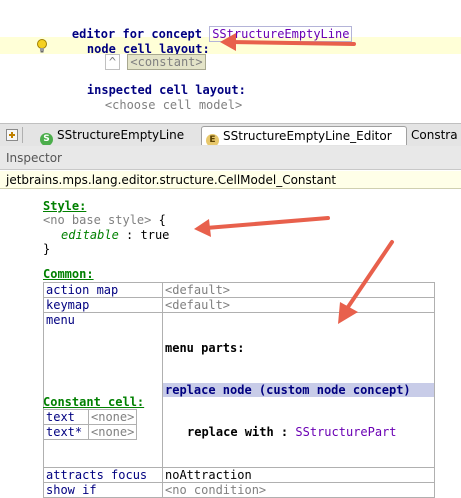 The height and width of the screenshot is (498, 461). What do you see at coordinates (34, 158) in the screenshot?
I see `inspector-title: Inspector` at bounding box center [34, 158].